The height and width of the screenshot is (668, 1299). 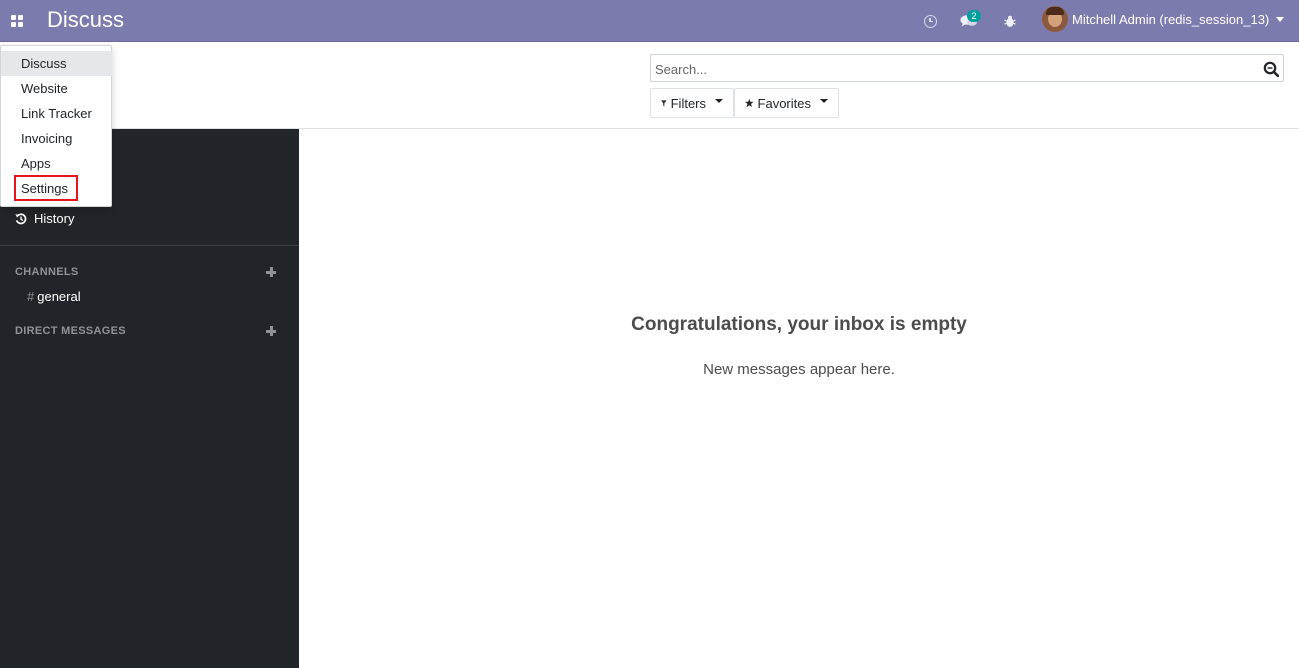 What do you see at coordinates (799, 369) in the screenshot?
I see `empty-inbox-subtitle: New messages appear here.` at bounding box center [799, 369].